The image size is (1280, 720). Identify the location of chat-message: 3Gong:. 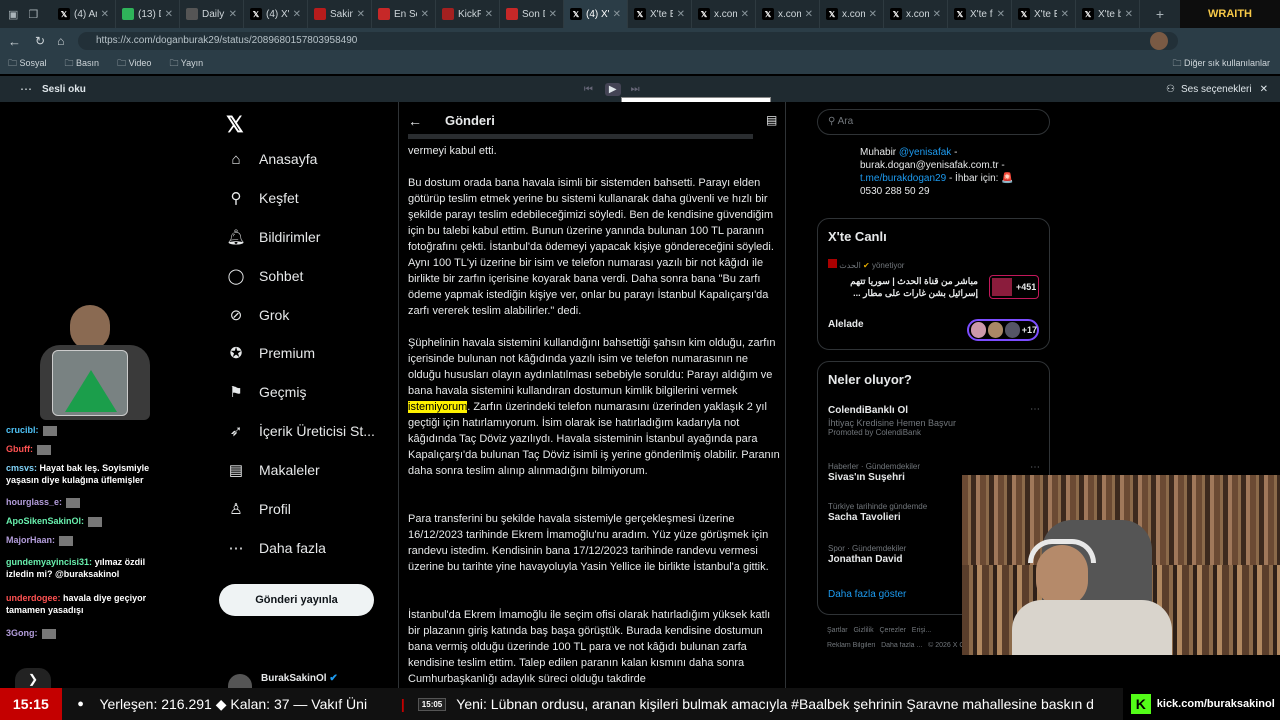
(76, 633).